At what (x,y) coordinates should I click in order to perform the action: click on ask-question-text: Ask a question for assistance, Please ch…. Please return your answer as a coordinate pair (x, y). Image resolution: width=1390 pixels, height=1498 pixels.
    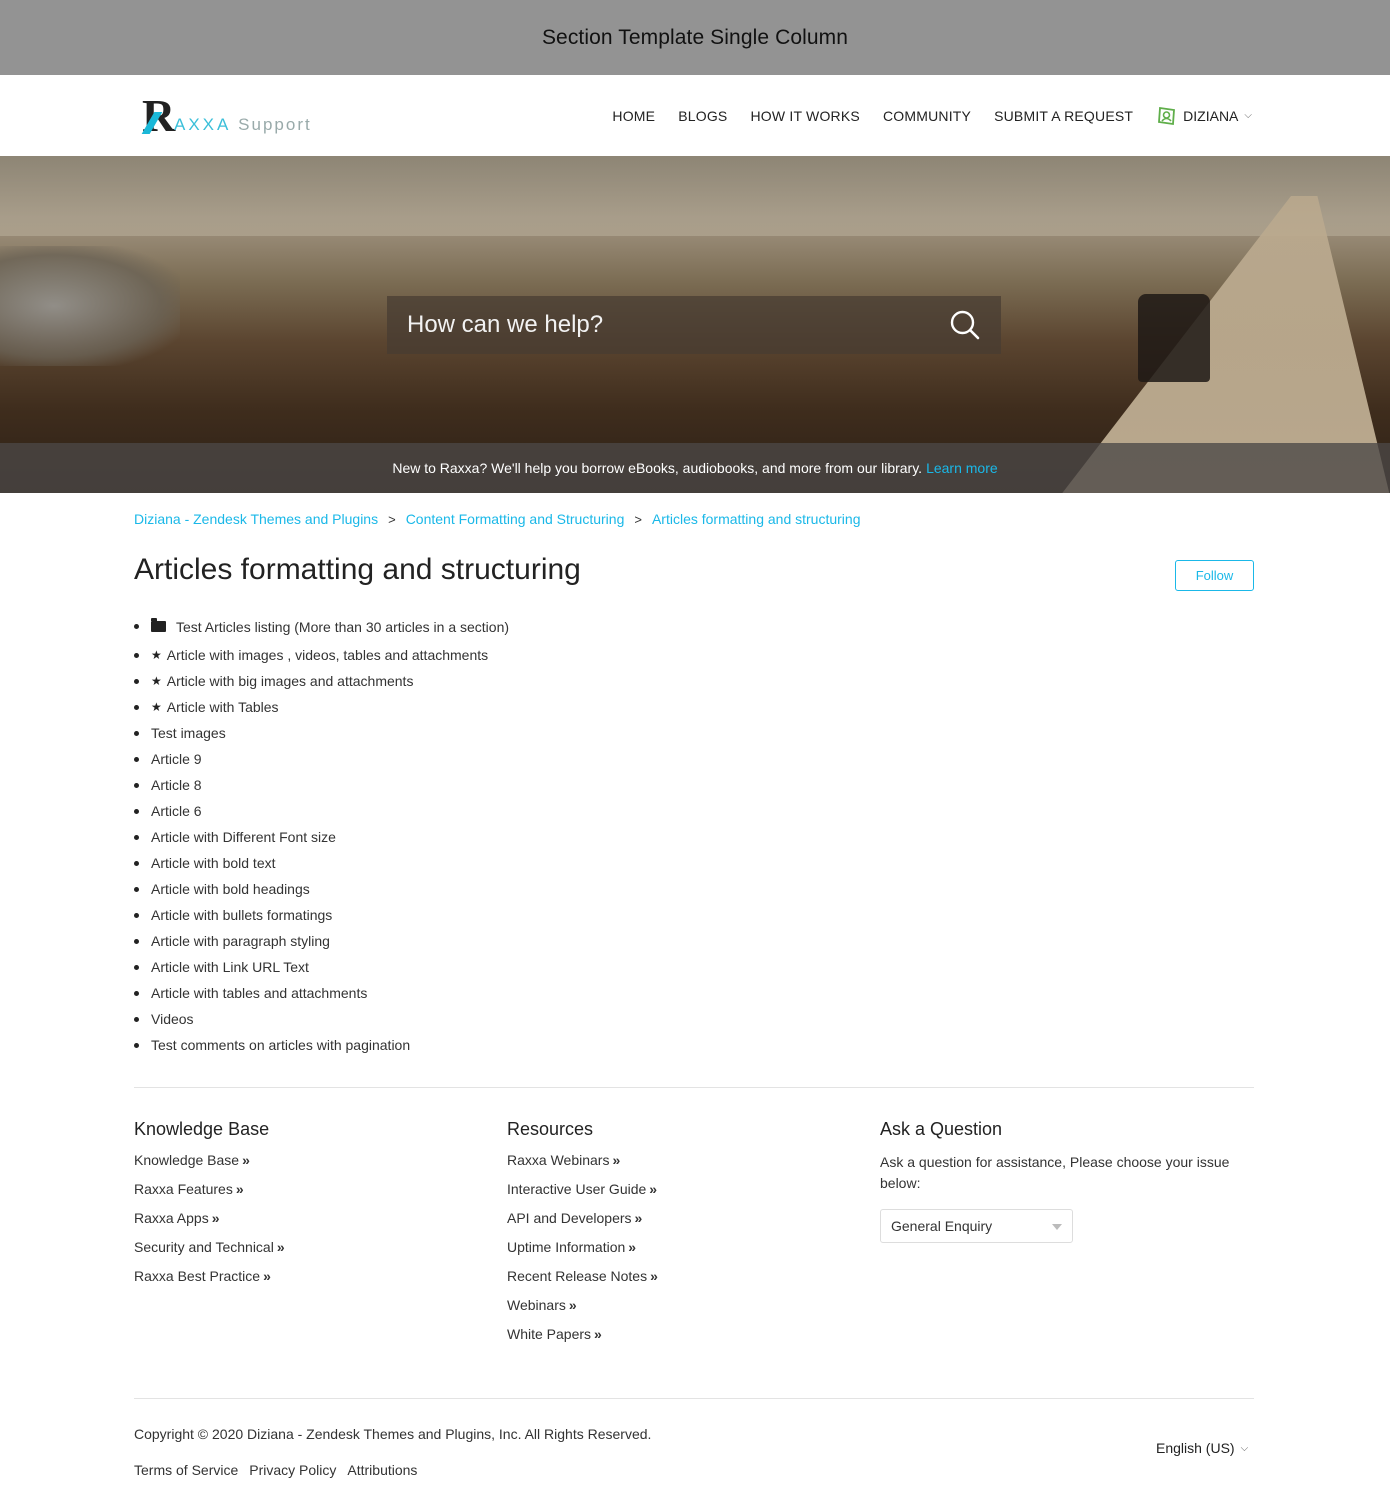
    Looking at the image, I should click on (1055, 1172).